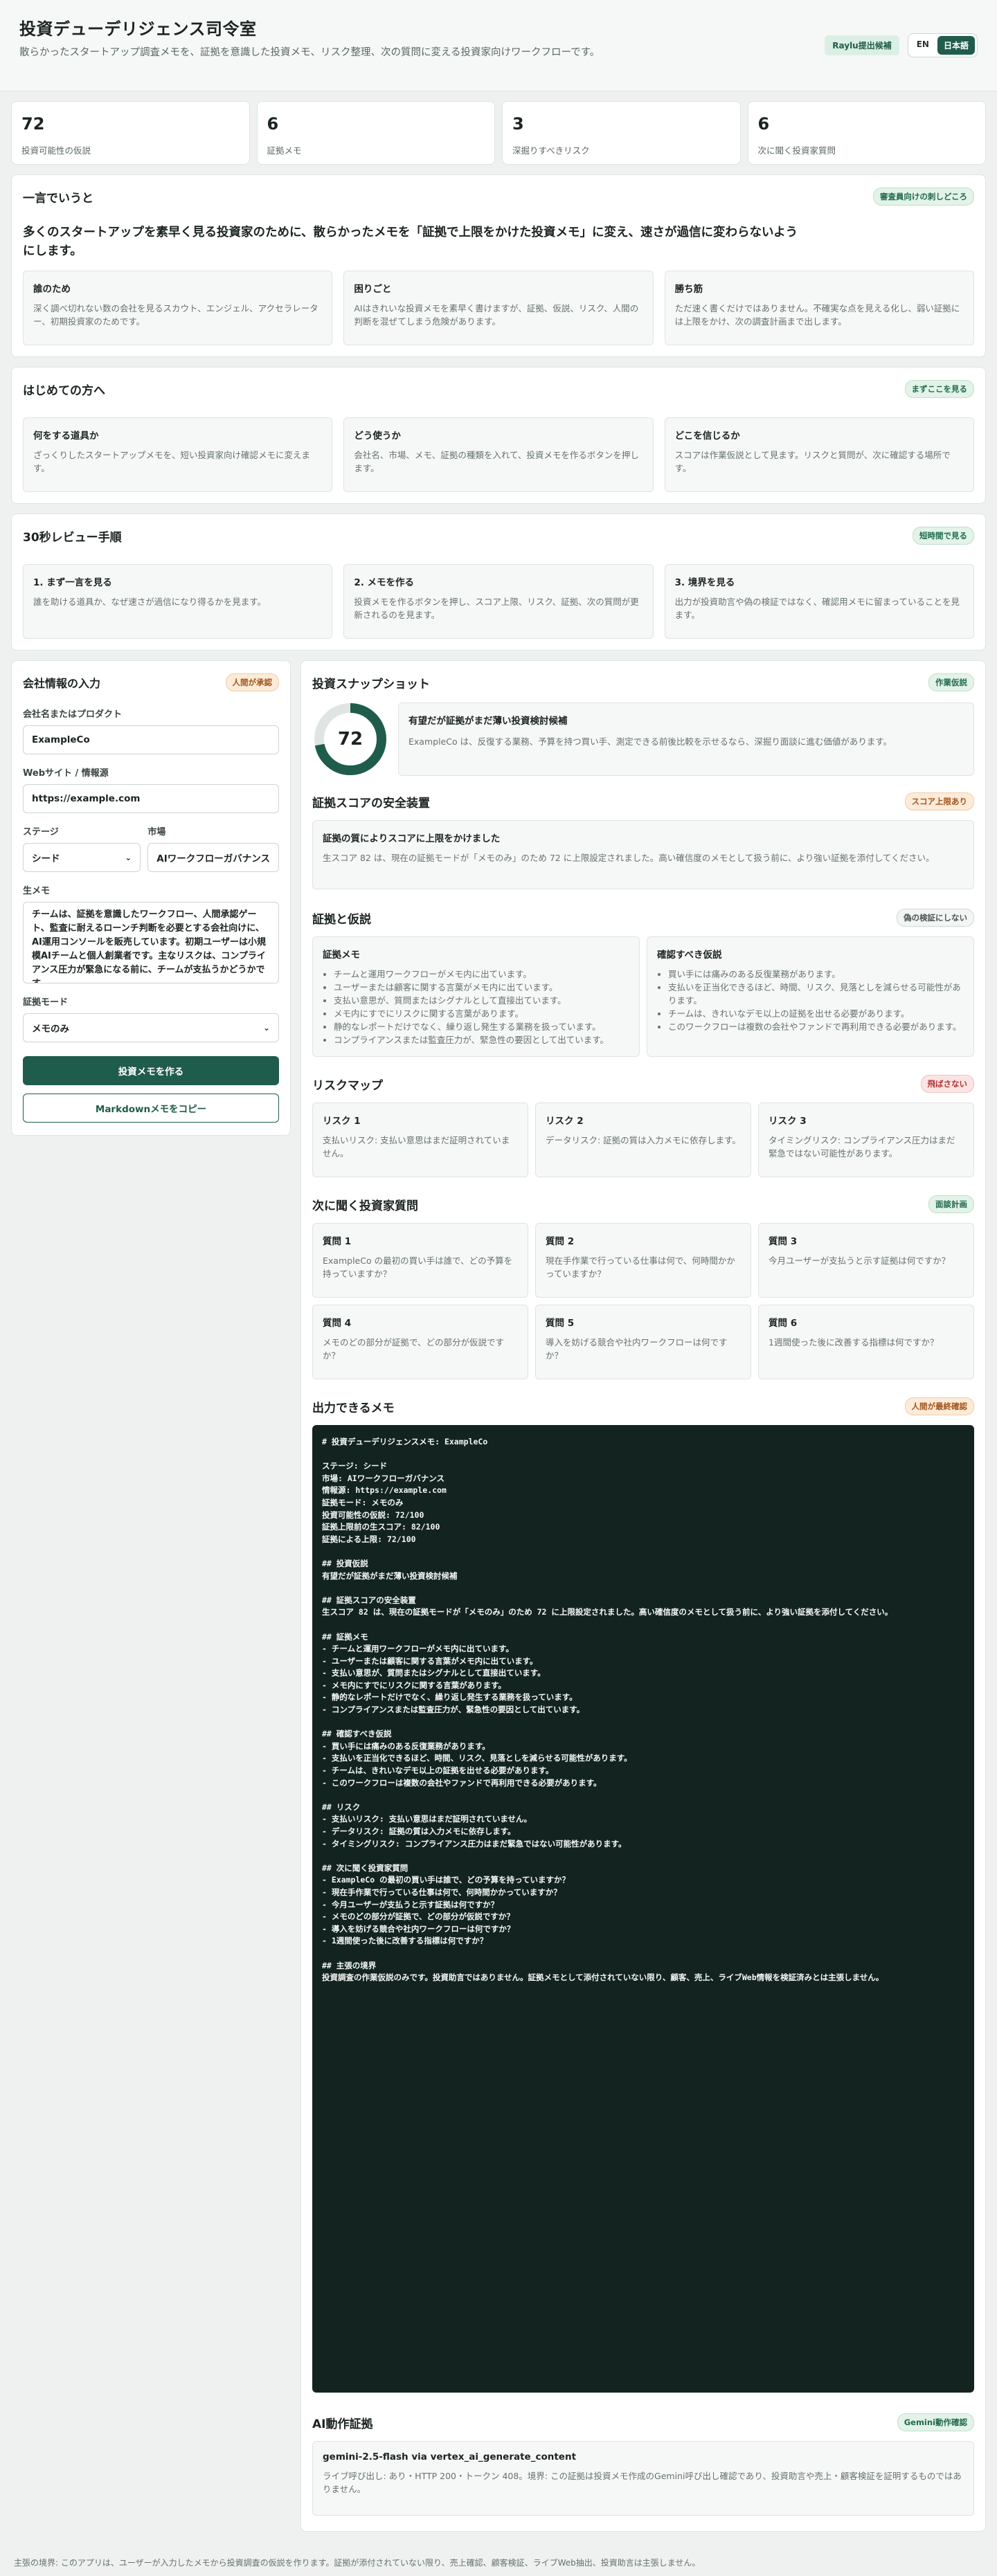 Image resolution: width=997 pixels, height=2576 pixels. I want to click on stat-label: 投資可能性の仮説, so click(56, 150).